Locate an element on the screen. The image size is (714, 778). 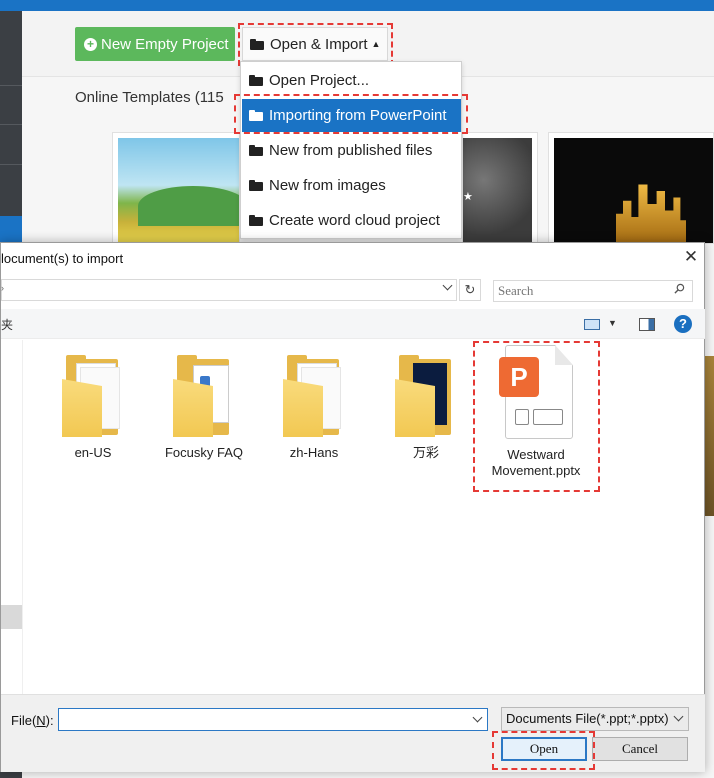
refresh-icon: ↻ is located at coordinates (470, 290).